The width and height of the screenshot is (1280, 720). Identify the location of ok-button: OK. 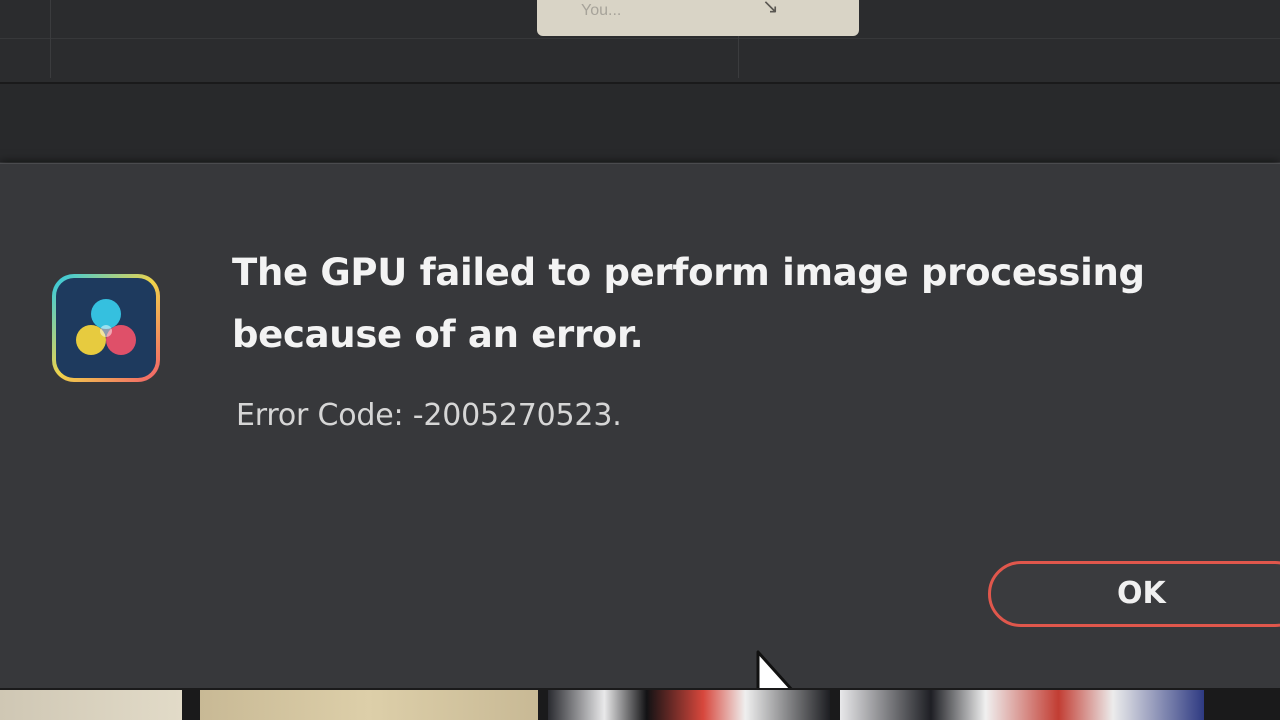
(1134, 594).